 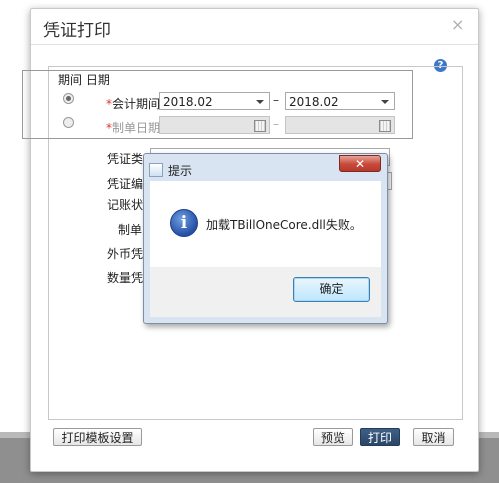 I want to click on message-titlebar: 提示 ✕, so click(x=265, y=167).